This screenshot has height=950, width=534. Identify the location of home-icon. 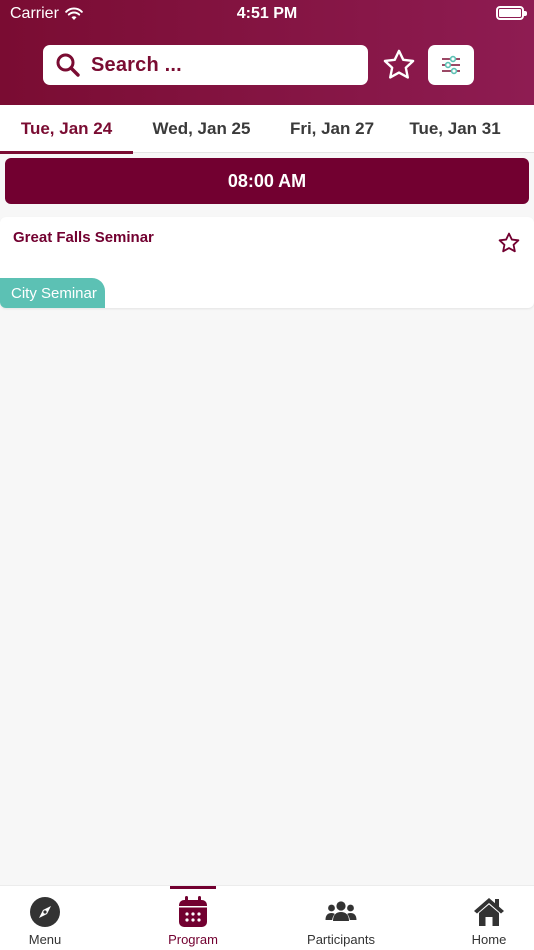
(489, 912).